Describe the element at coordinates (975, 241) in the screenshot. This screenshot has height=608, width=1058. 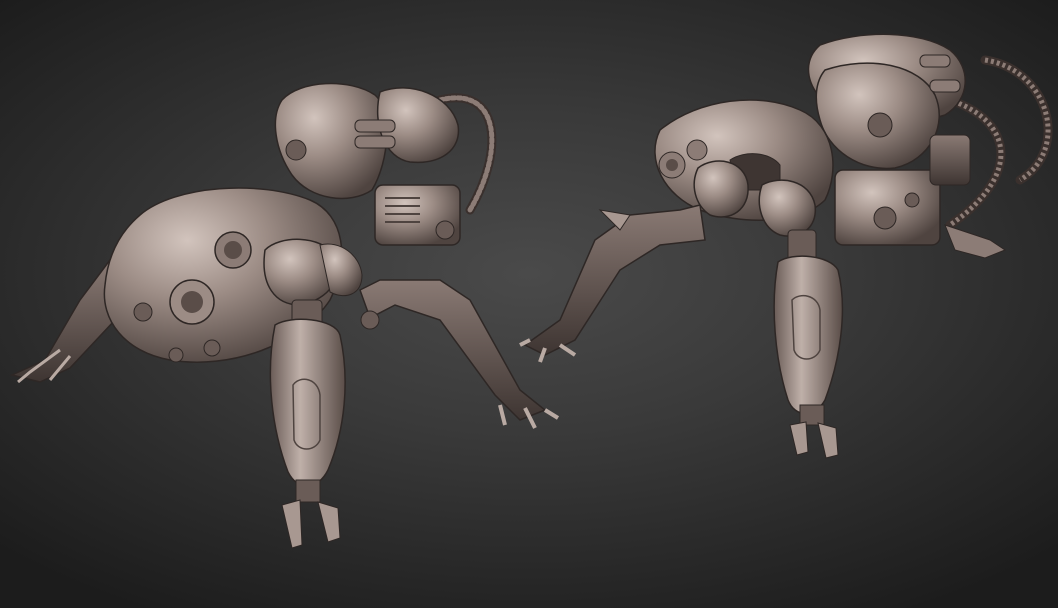
I see `leg-rear-right` at that location.